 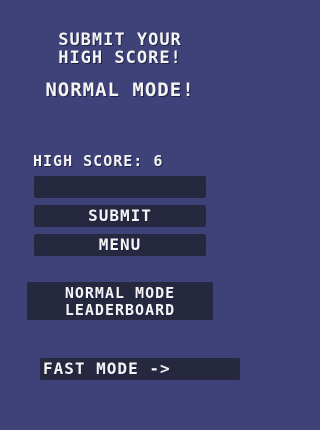 I want to click on leaderboard-button: NORMAL MODE LEADERBOARD, so click(x=120, y=301).